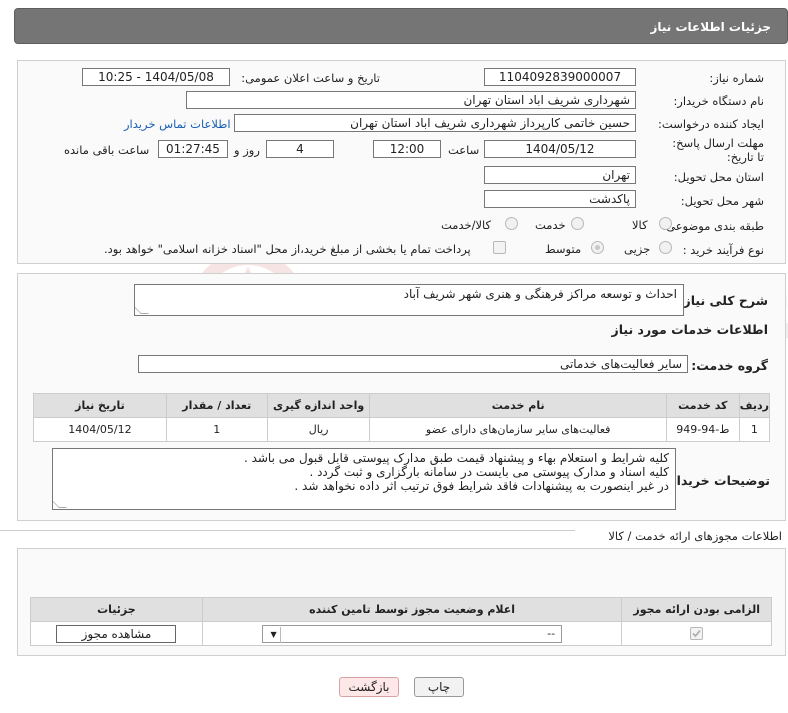 The width and height of the screenshot is (788, 713). What do you see at coordinates (499, 247) in the screenshot?
I see `treasury-payment-checkbox` at bounding box center [499, 247].